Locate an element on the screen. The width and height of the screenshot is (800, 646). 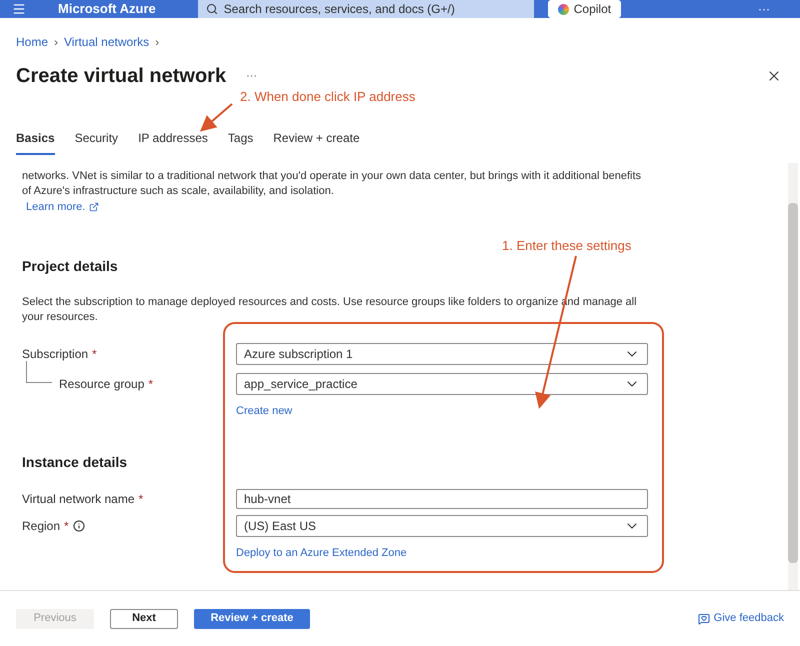
tree-connector is located at coordinates (39, 371).